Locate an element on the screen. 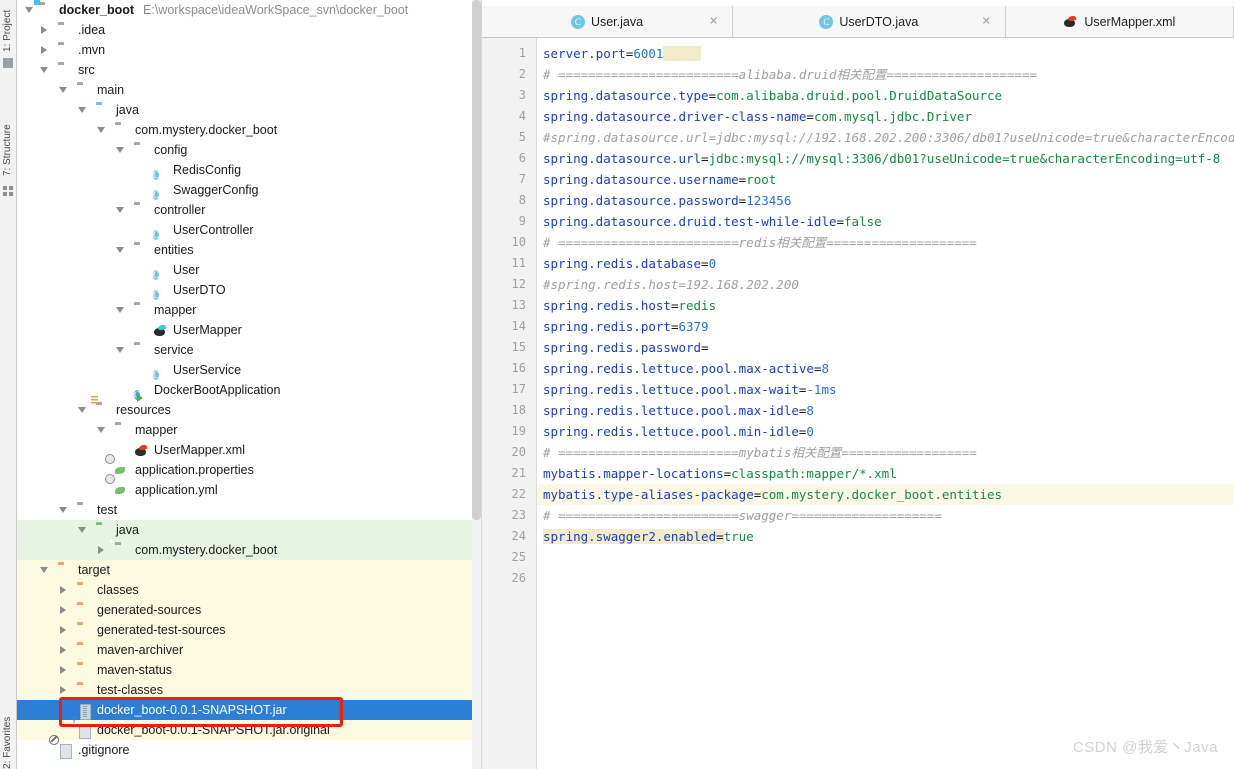 This screenshot has height=769, width=1234. project-tree-scrollbar is located at coordinates (477, 384).